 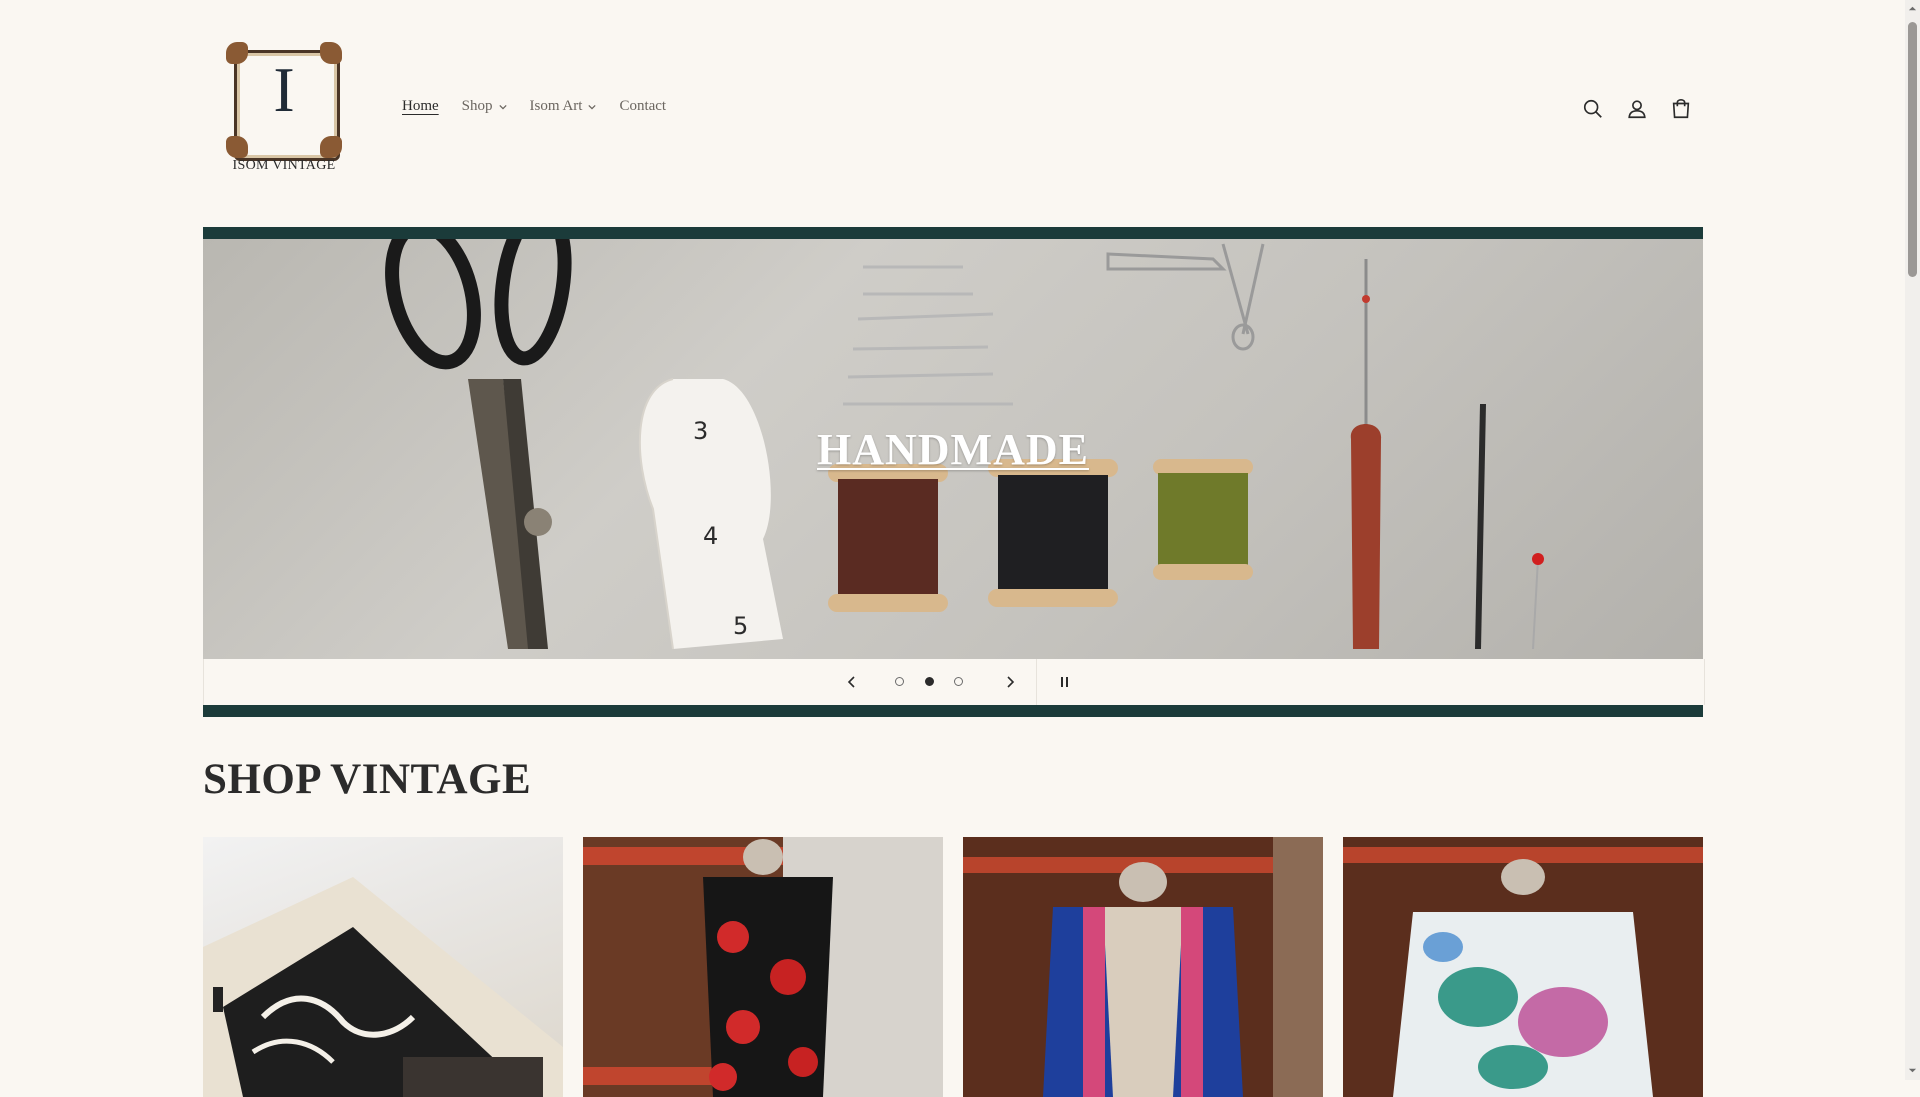 I want to click on header-icons, so click(x=1637, y=109).